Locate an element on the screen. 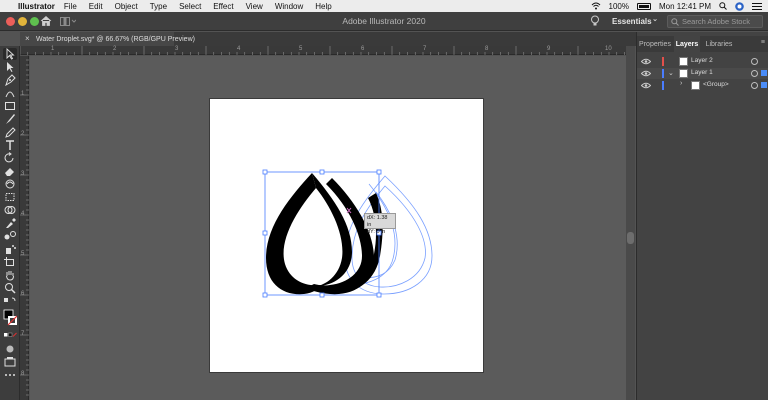 The height and width of the screenshot is (400, 768). vruler-label: 3 is located at coordinates (23, 174).